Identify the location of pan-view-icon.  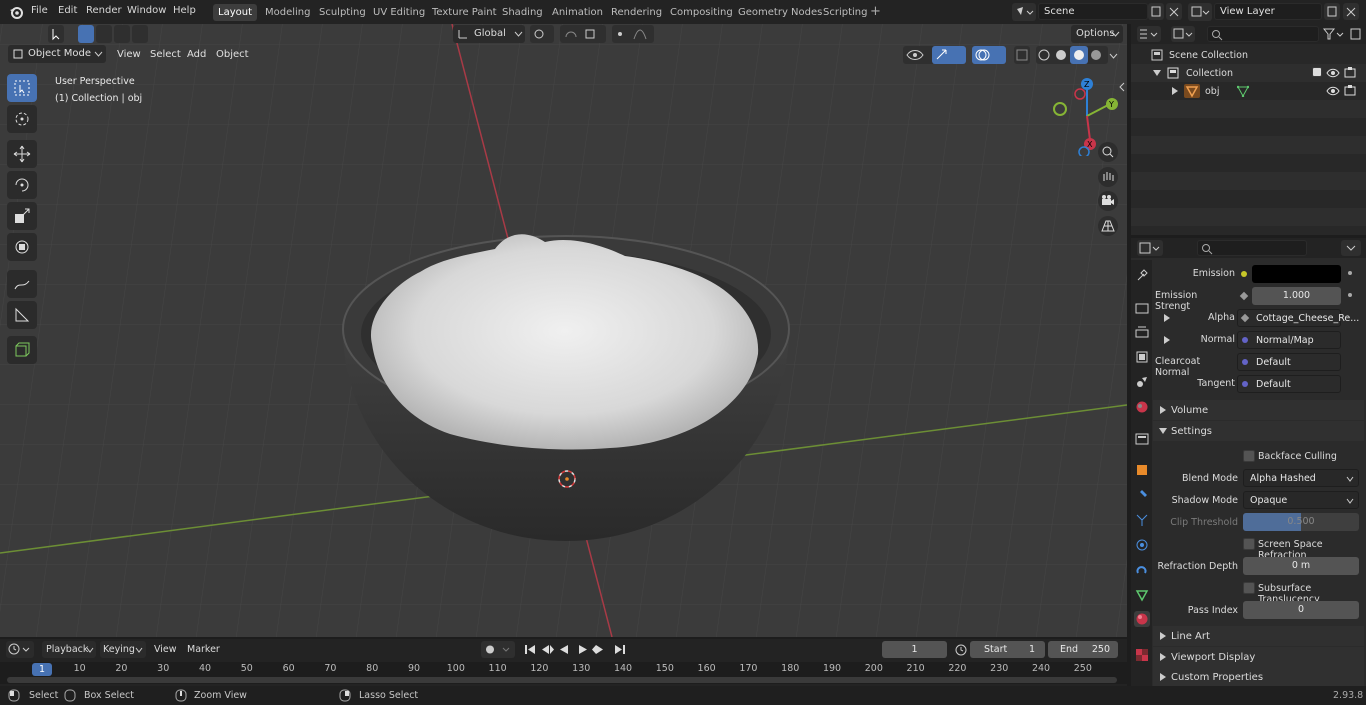
(1108, 177).